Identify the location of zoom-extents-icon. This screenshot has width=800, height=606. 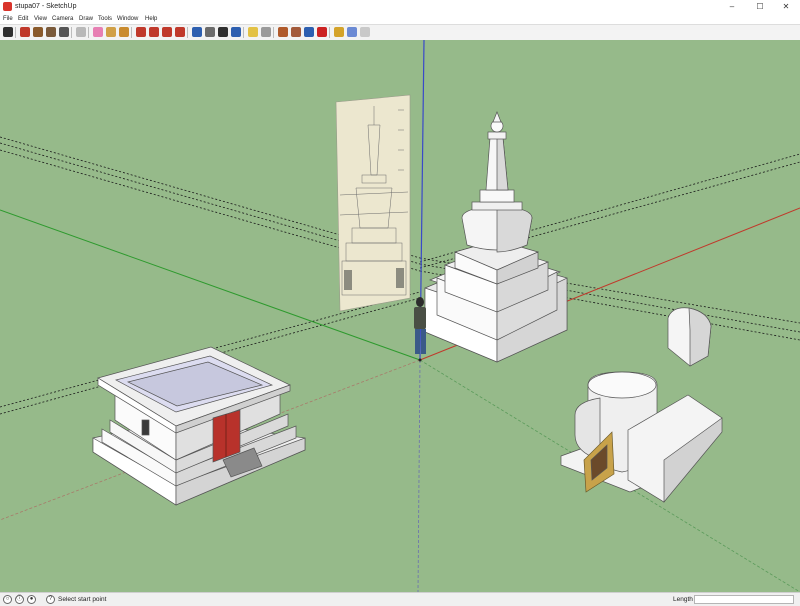
(236, 32).